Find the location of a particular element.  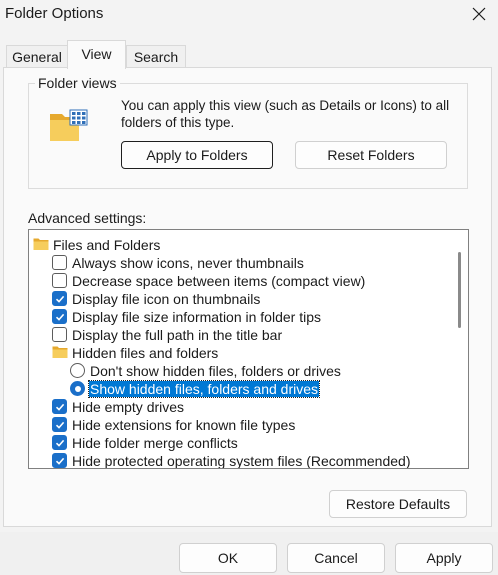

scrollbar-thumb is located at coordinates (459, 290).